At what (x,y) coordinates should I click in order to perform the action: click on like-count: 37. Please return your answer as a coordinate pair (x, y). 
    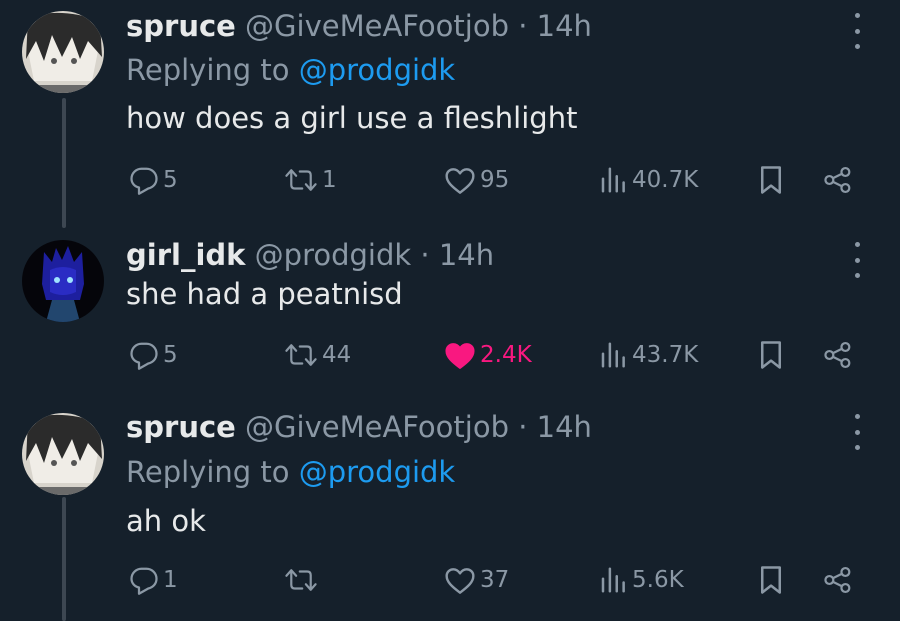
    Looking at the image, I should click on (495, 580).